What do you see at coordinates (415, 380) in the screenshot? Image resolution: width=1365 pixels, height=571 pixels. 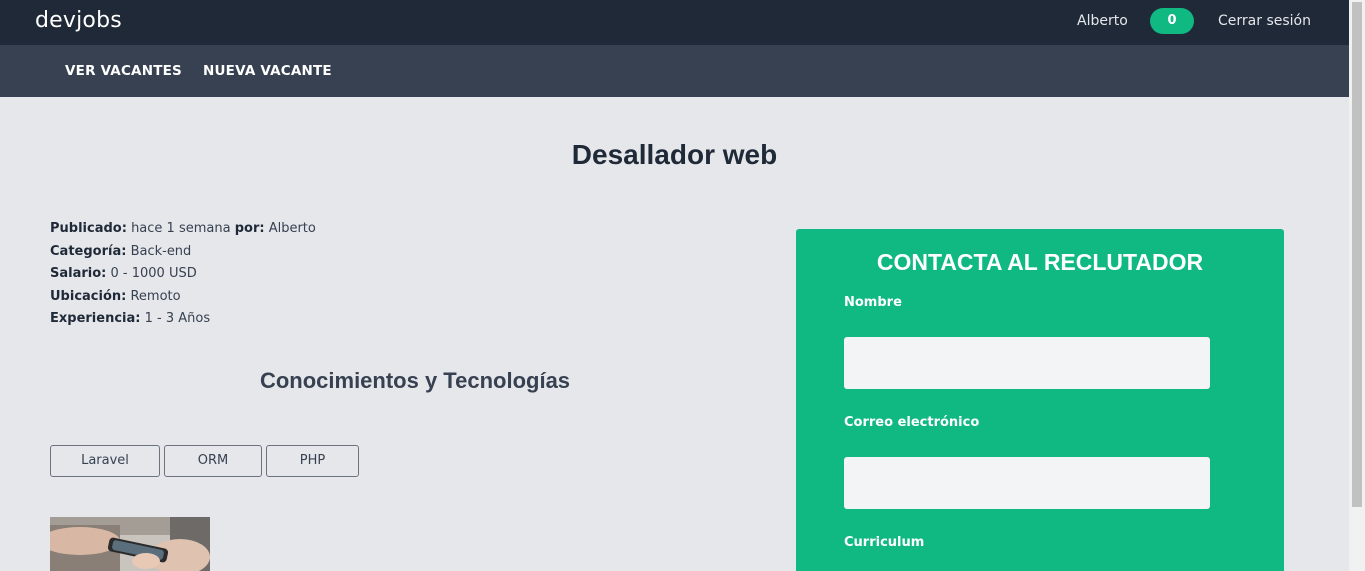 I see `skills-heading: Conocimientos y Tecnologías` at bounding box center [415, 380].